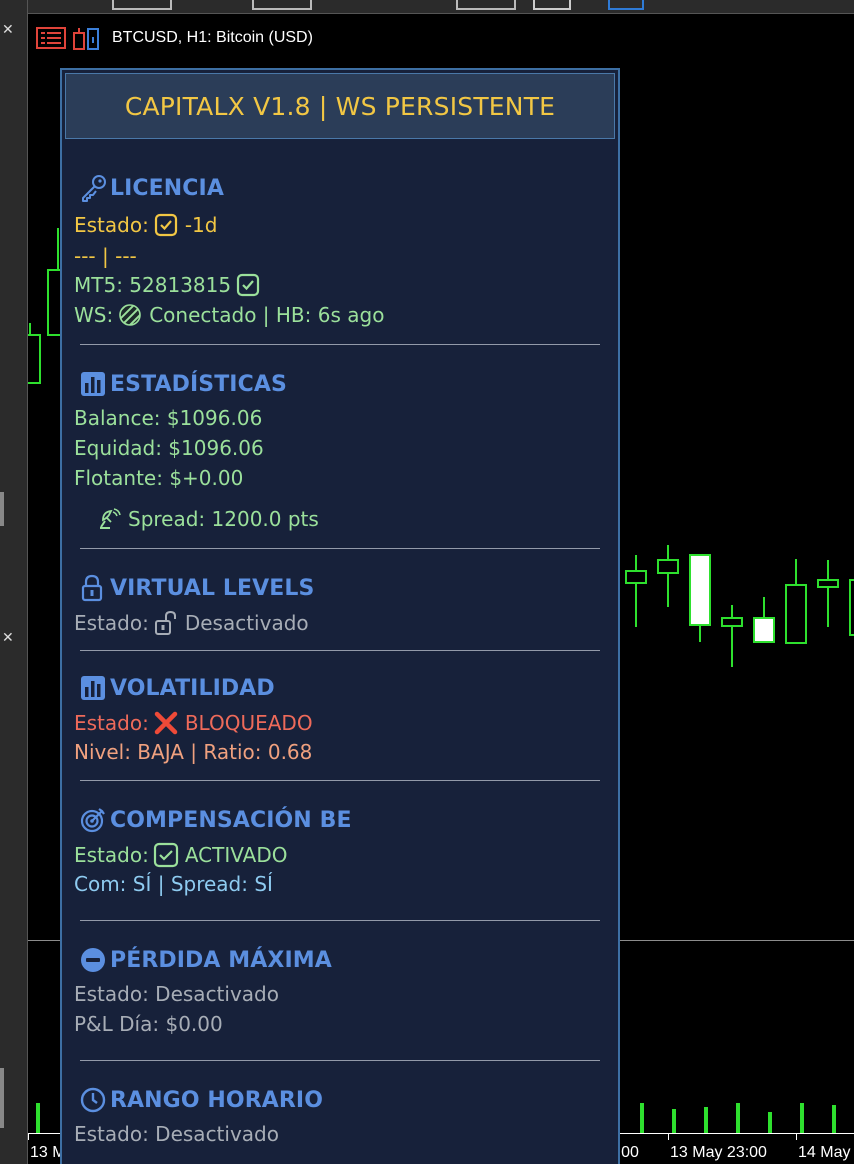 Image resolution: width=854 pixels, height=1164 pixels. Describe the element at coordinates (148, 1024) in the screenshot. I see `perdida-pnl: P&L Día: $0.00` at that location.